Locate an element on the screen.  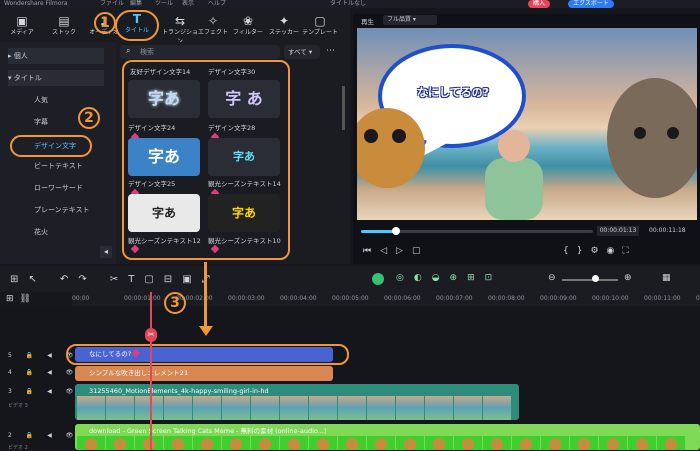
ruler-tick: 00:00:11:00 is located at coordinates (662, 298).